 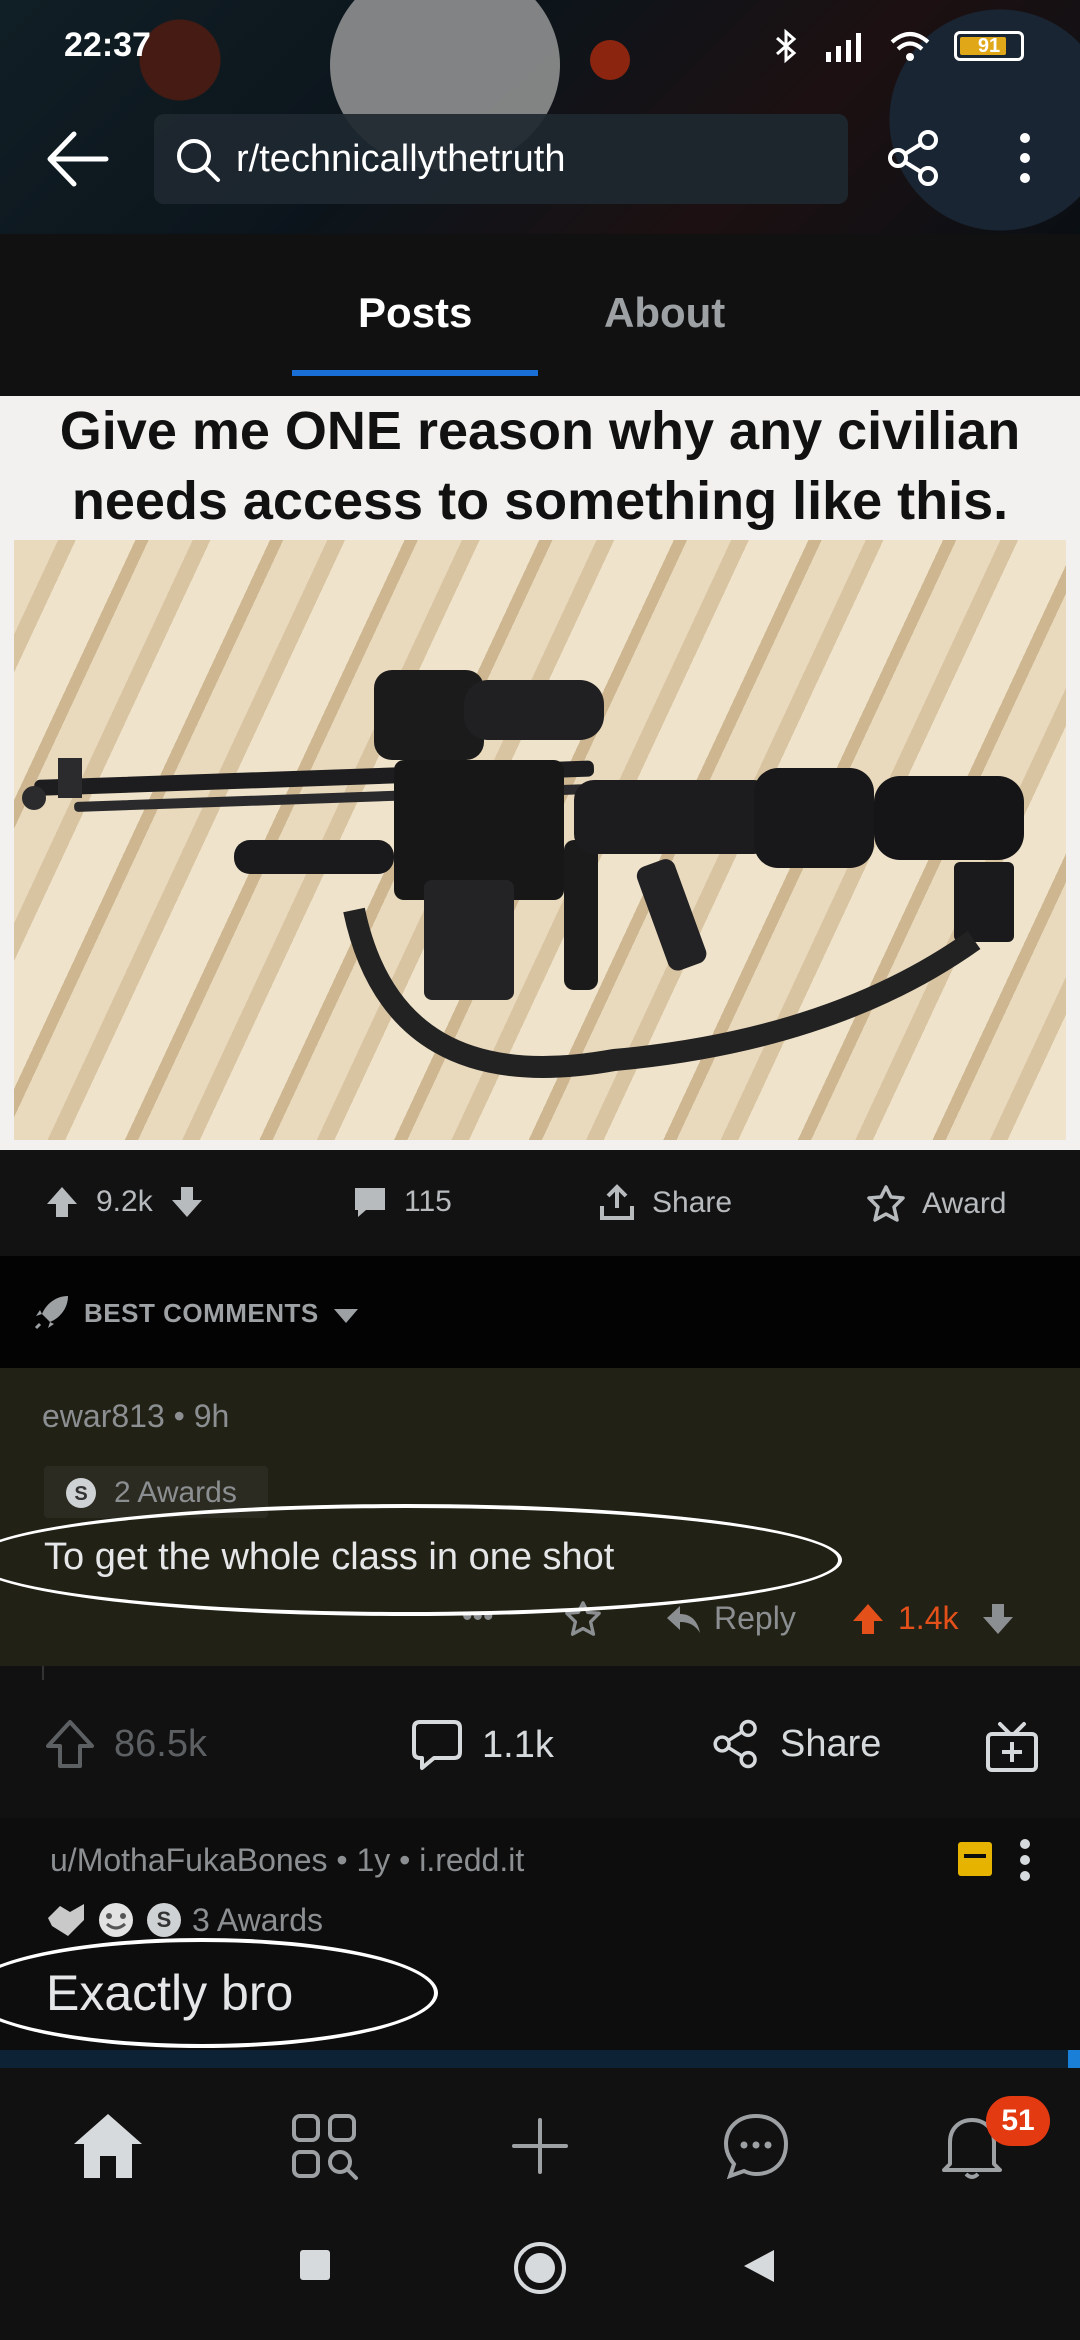 I want to click on share-button: Share, so click(x=665, y=1203).